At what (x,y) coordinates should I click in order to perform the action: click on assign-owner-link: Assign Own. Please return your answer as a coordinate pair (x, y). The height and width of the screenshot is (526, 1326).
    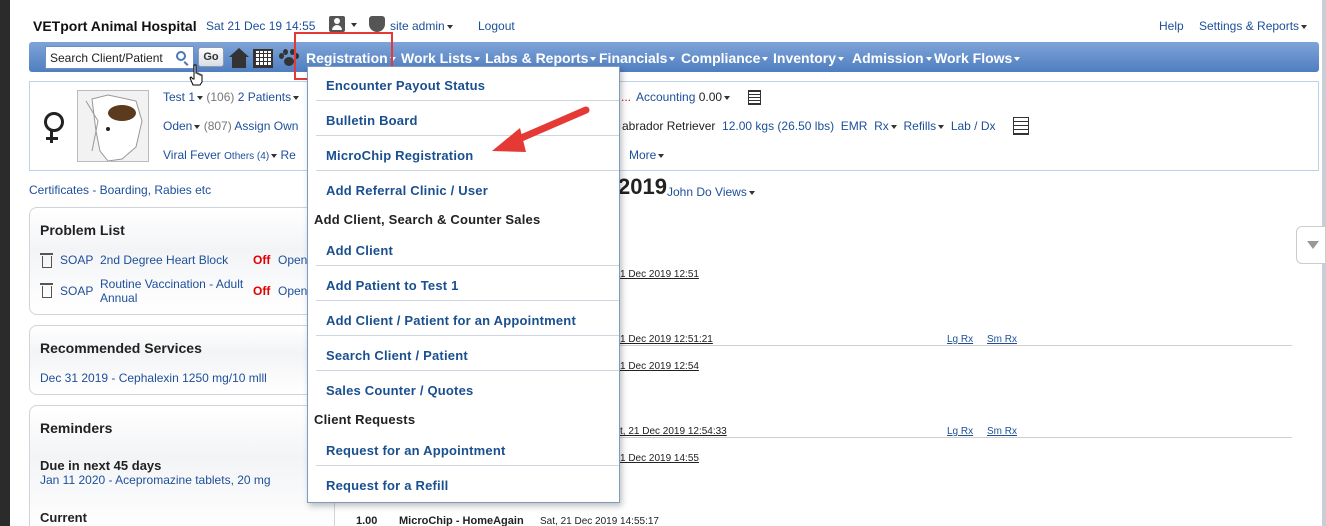
    Looking at the image, I should click on (266, 126).